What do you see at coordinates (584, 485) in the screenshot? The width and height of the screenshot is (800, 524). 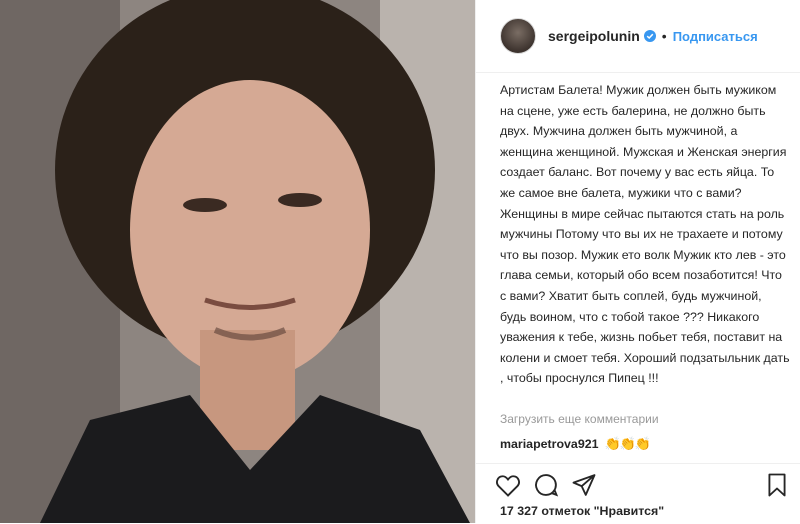 I see `share-icon` at bounding box center [584, 485].